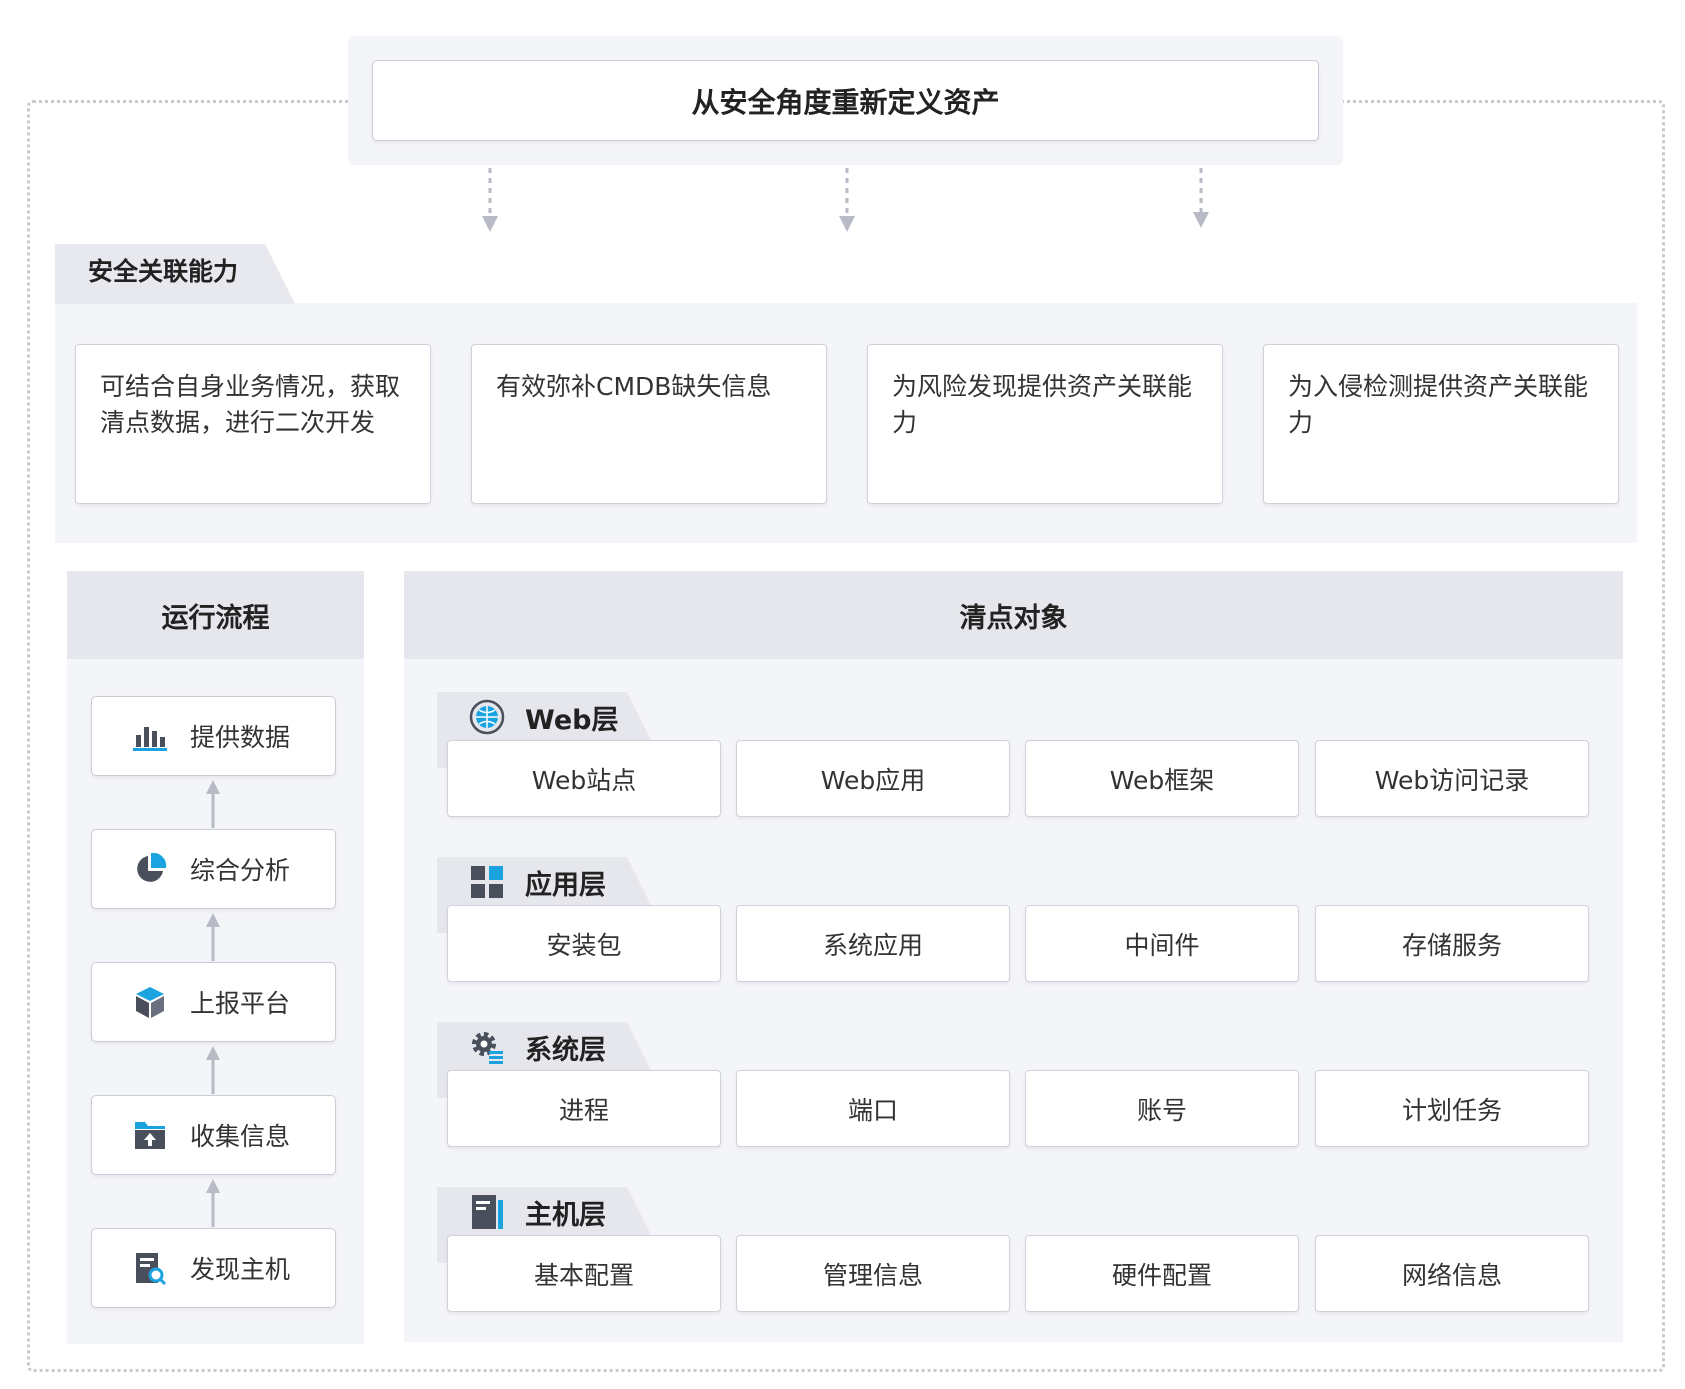  What do you see at coordinates (215, 615) in the screenshot?
I see `flow-title: 运行流程` at bounding box center [215, 615].